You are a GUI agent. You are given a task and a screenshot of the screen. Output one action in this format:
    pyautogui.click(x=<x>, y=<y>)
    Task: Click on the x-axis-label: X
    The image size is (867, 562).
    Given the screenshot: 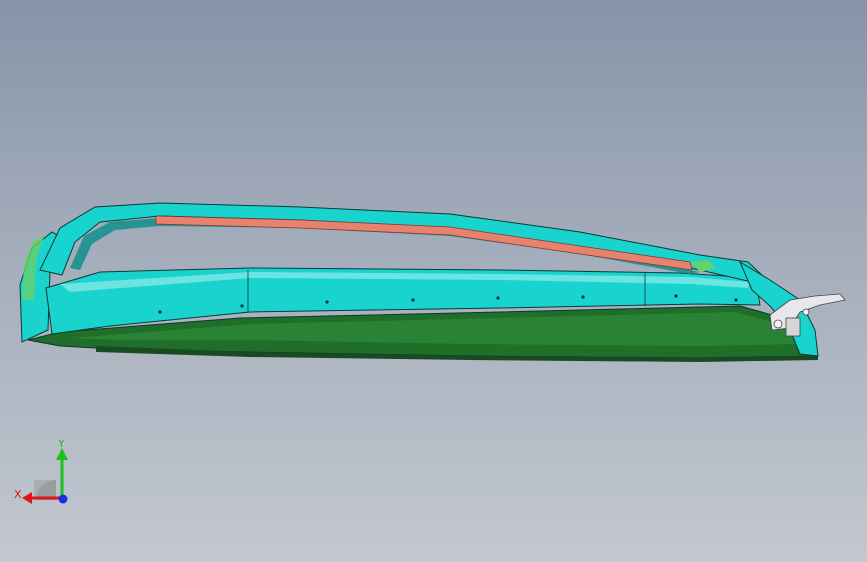 What is the action you would take?
    pyautogui.click(x=18, y=494)
    